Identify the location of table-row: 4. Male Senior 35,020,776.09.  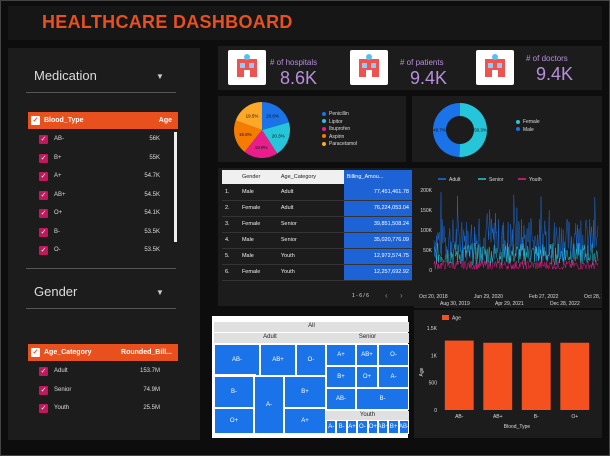
(317, 240).